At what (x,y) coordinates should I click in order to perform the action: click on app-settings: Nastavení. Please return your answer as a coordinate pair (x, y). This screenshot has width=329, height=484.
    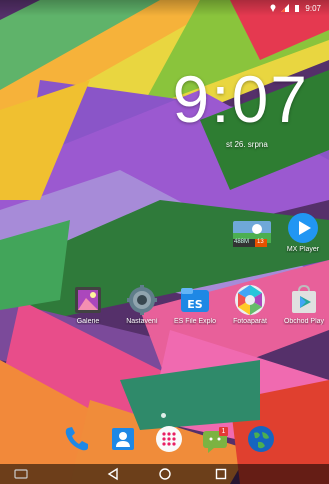
    Looking at the image, I should click on (142, 304).